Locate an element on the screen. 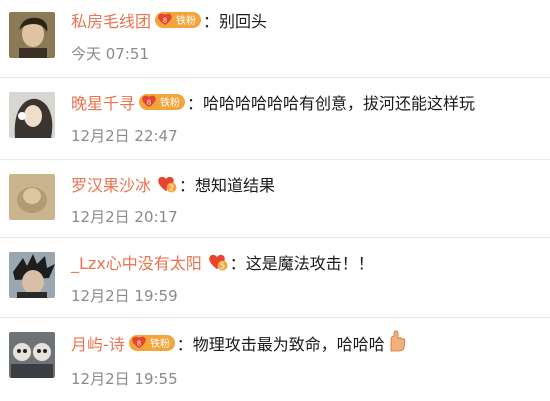  comment-line: 私房毛线团 8 铁粉 ：别回头 is located at coordinates (169, 20).